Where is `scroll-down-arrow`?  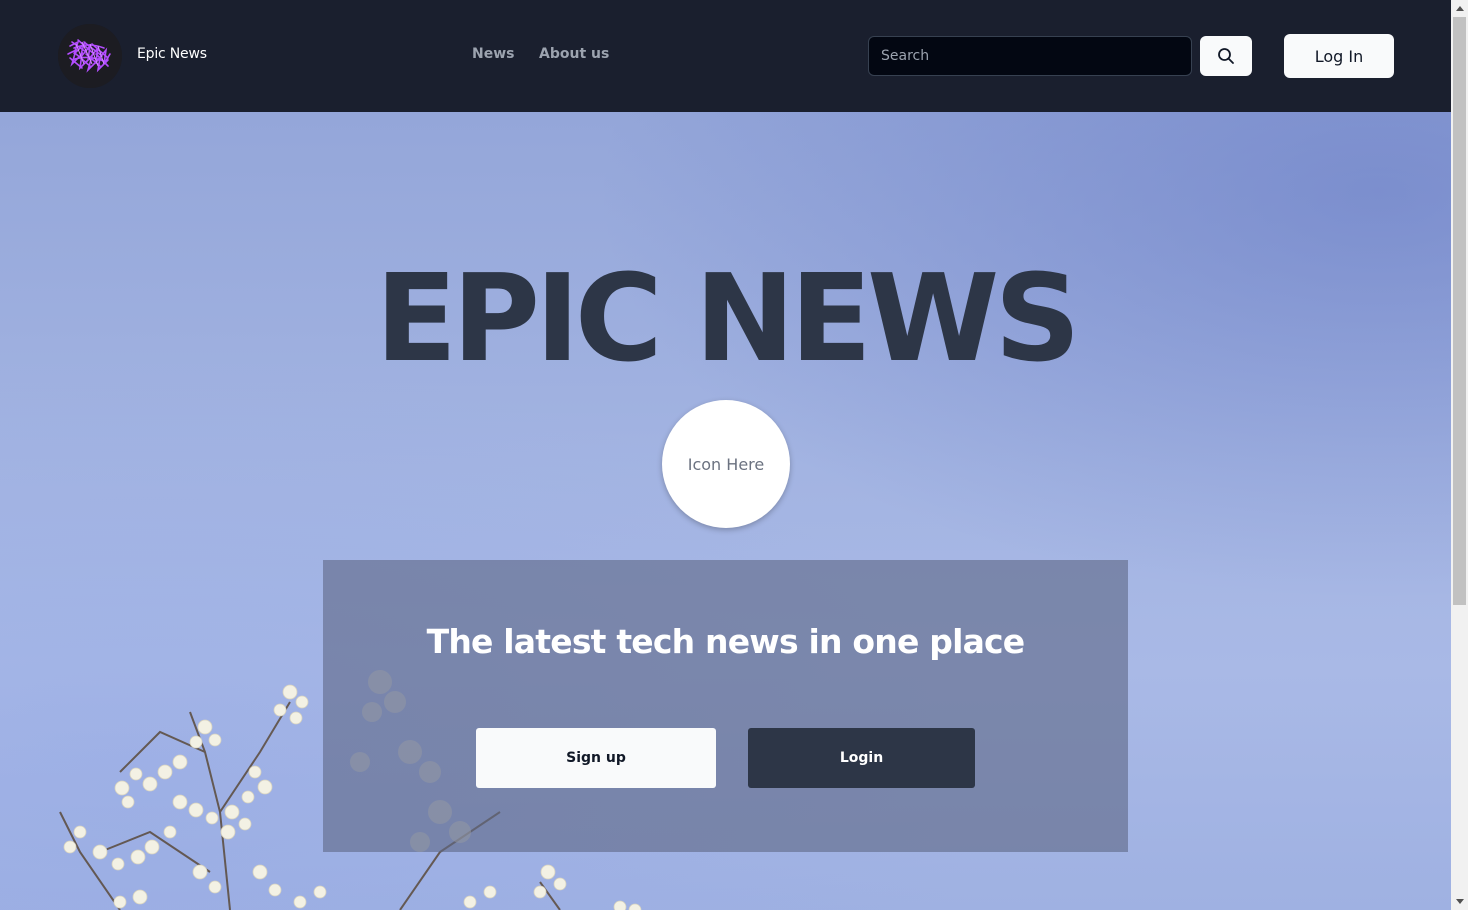
scroll-down-arrow is located at coordinates (1459, 901).